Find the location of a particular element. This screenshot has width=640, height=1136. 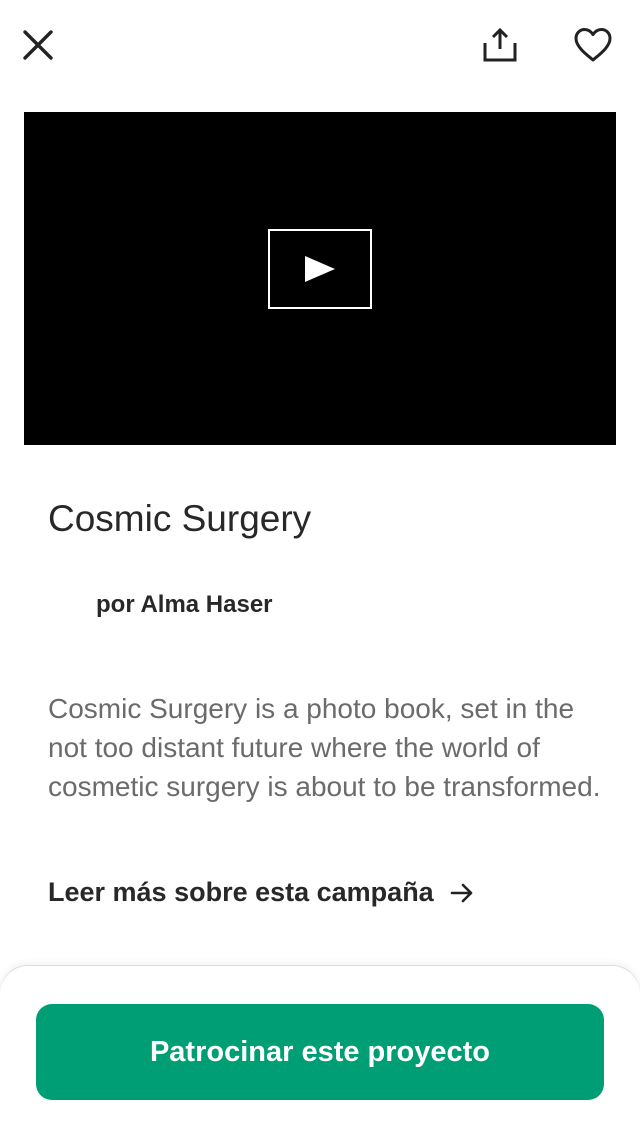

play-icon is located at coordinates (320, 269).